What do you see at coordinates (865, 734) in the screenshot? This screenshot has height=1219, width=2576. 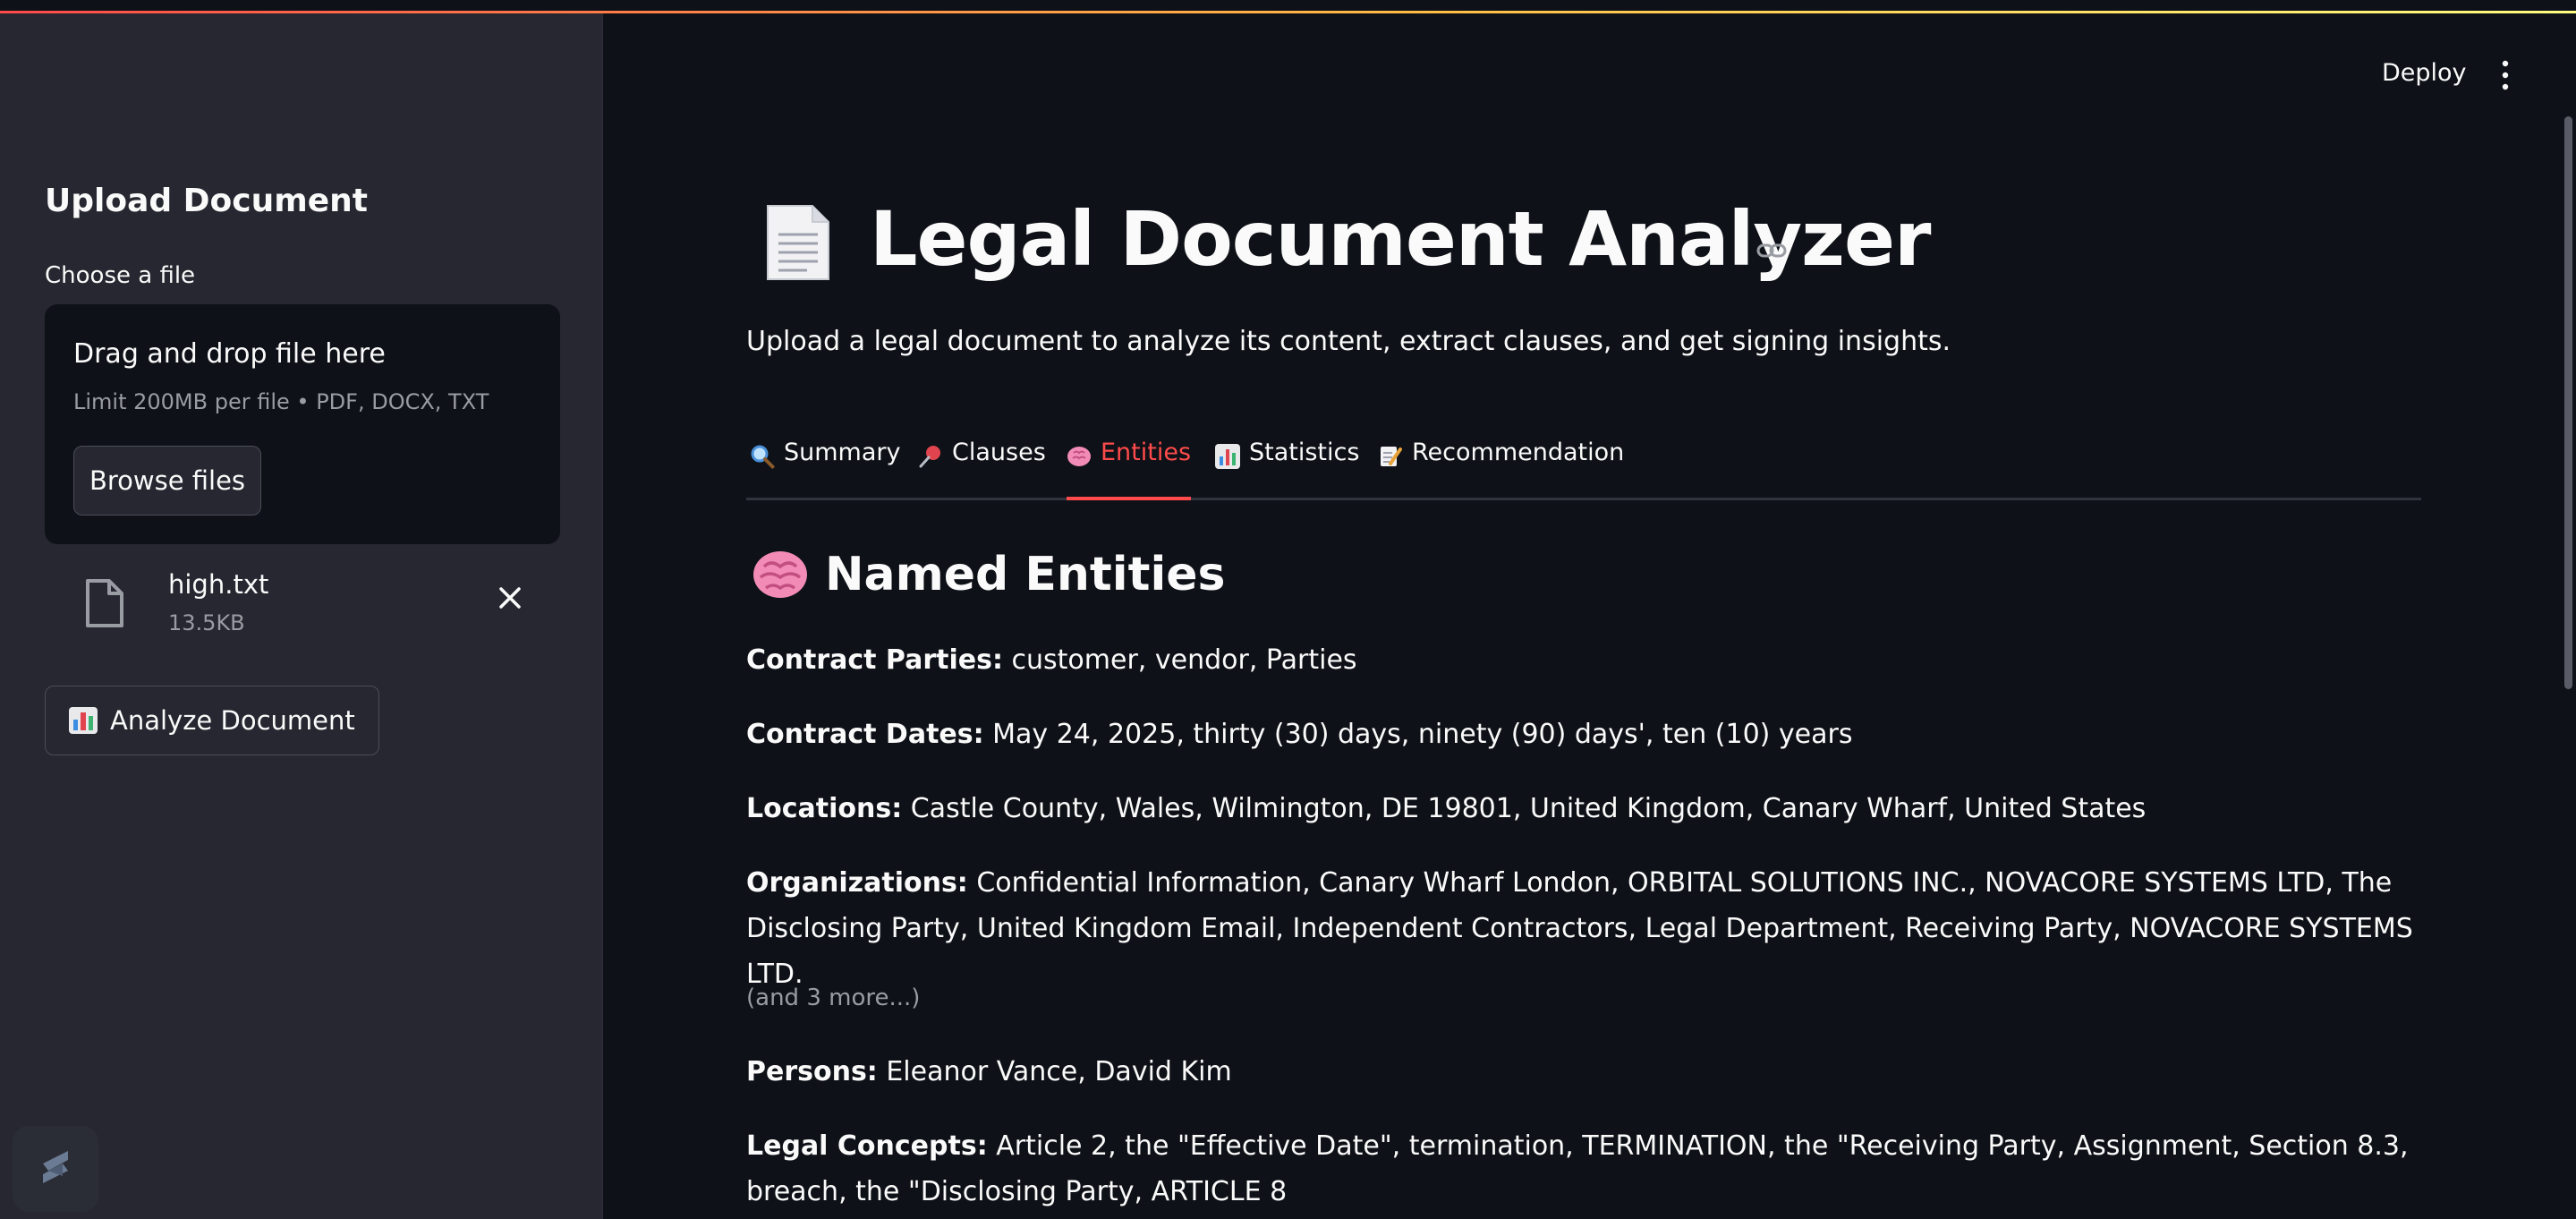 I see `entity-label: Contract Dates:` at bounding box center [865, 734].